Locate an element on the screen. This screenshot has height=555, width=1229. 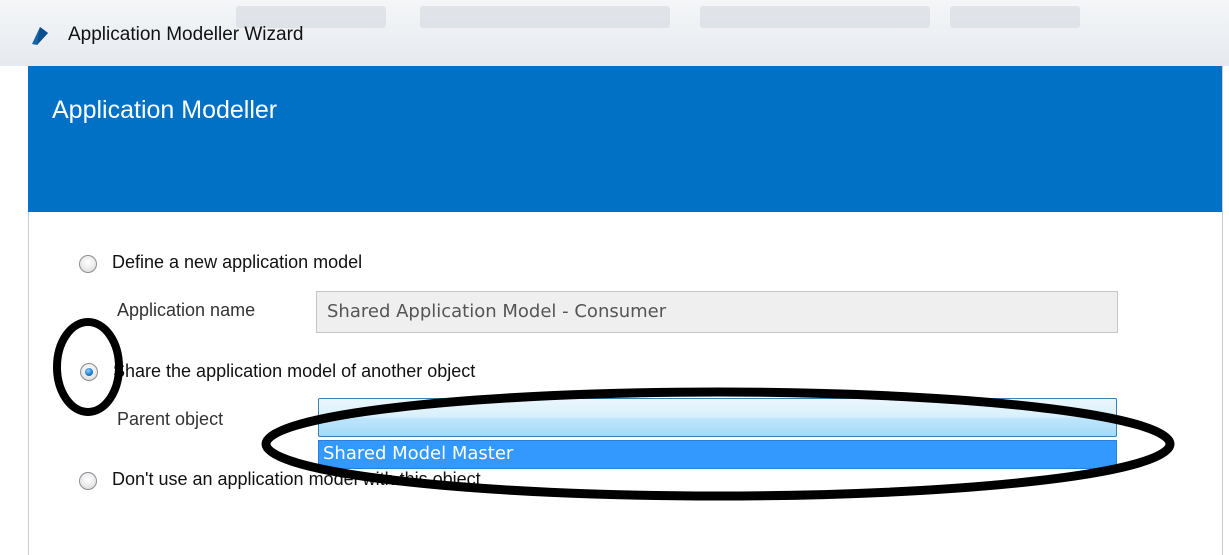
share-model-radio is located at coordinates (89, 372).